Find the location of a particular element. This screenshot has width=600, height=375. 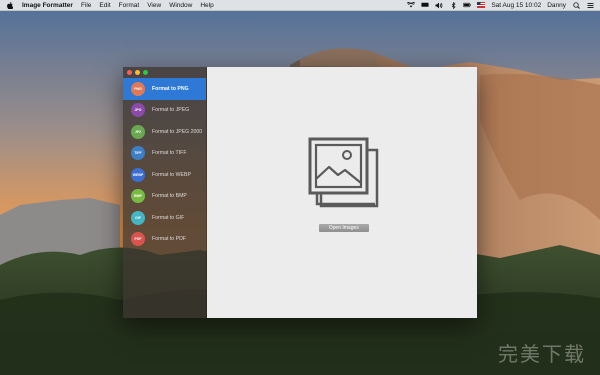

notification-center-icon is located at coordinates (590, 5).